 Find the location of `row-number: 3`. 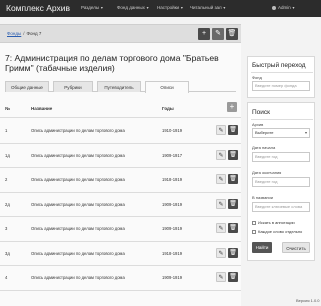

row-number: 3 is located at coordinates (6, 228).